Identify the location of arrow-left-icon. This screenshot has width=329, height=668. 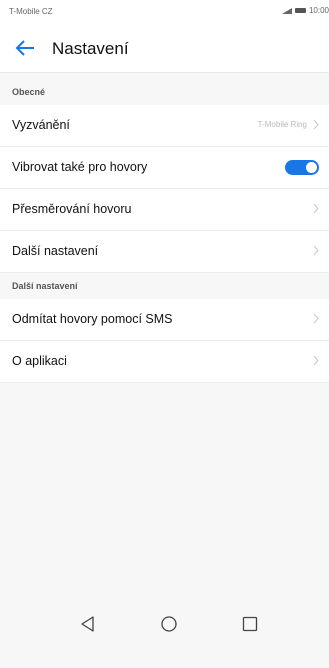
(25, 48).